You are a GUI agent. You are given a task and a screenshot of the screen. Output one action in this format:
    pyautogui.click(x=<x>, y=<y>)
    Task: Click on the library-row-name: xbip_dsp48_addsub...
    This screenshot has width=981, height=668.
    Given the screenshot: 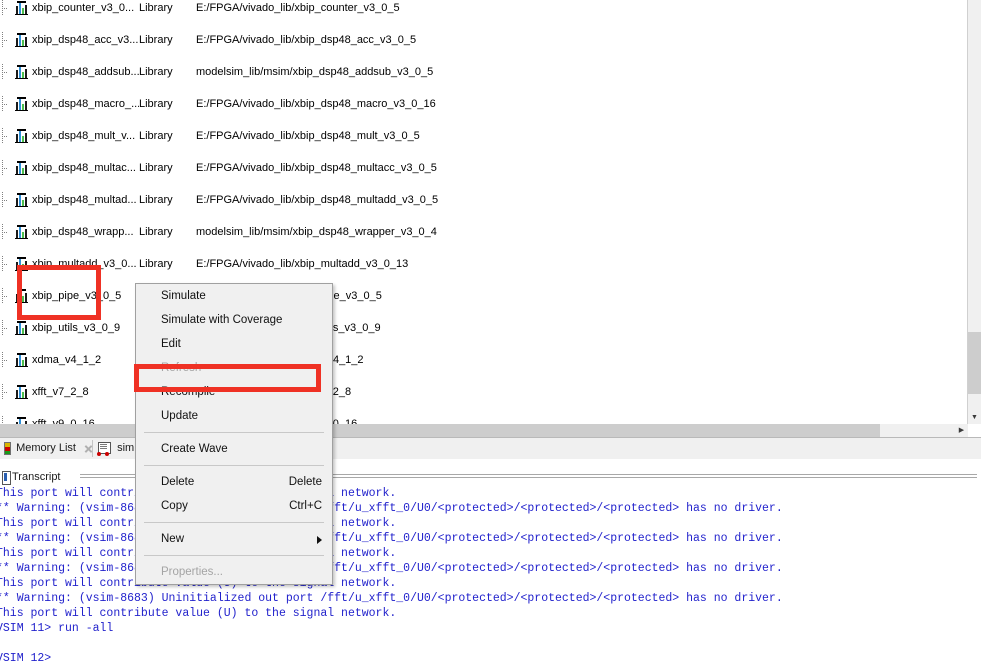 What is the action you would take?
    pyautogui.click(x=85, y=72)
    